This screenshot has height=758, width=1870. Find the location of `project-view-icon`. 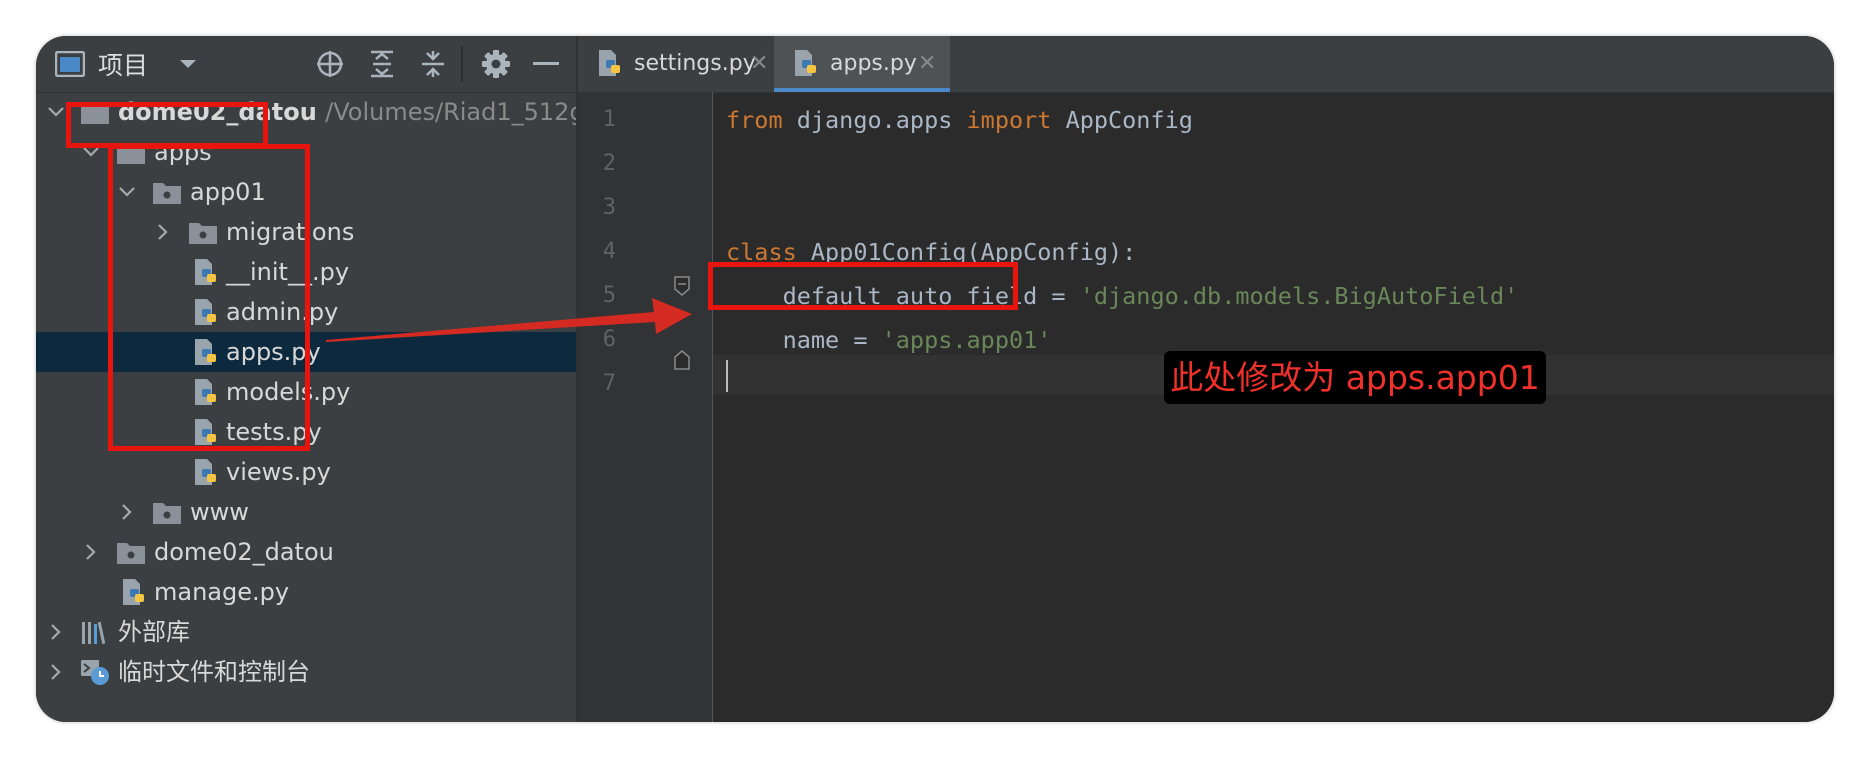

project-view-icon is located at coordinates (70, 64).